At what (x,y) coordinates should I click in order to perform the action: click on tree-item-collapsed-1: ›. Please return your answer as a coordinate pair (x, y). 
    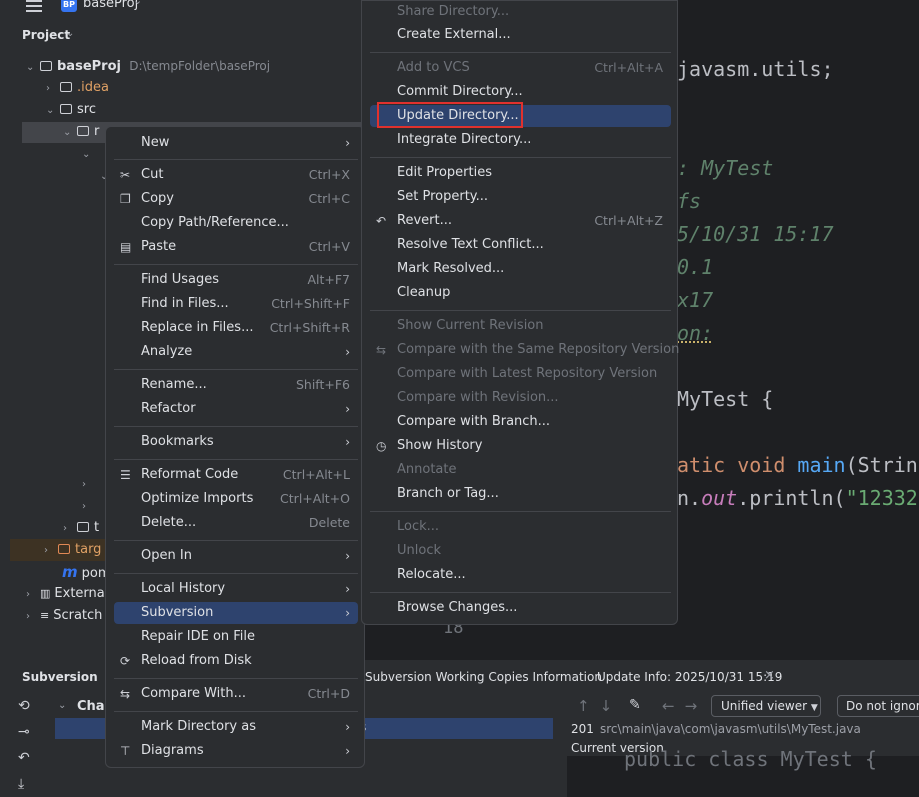
    Looking at the image, I should click on (89, 484).